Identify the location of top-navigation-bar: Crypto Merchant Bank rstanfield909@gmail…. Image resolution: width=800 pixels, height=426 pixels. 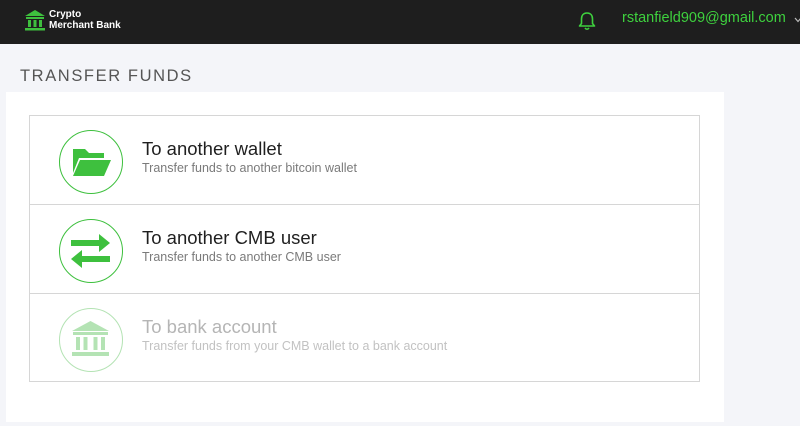
(400, 22).